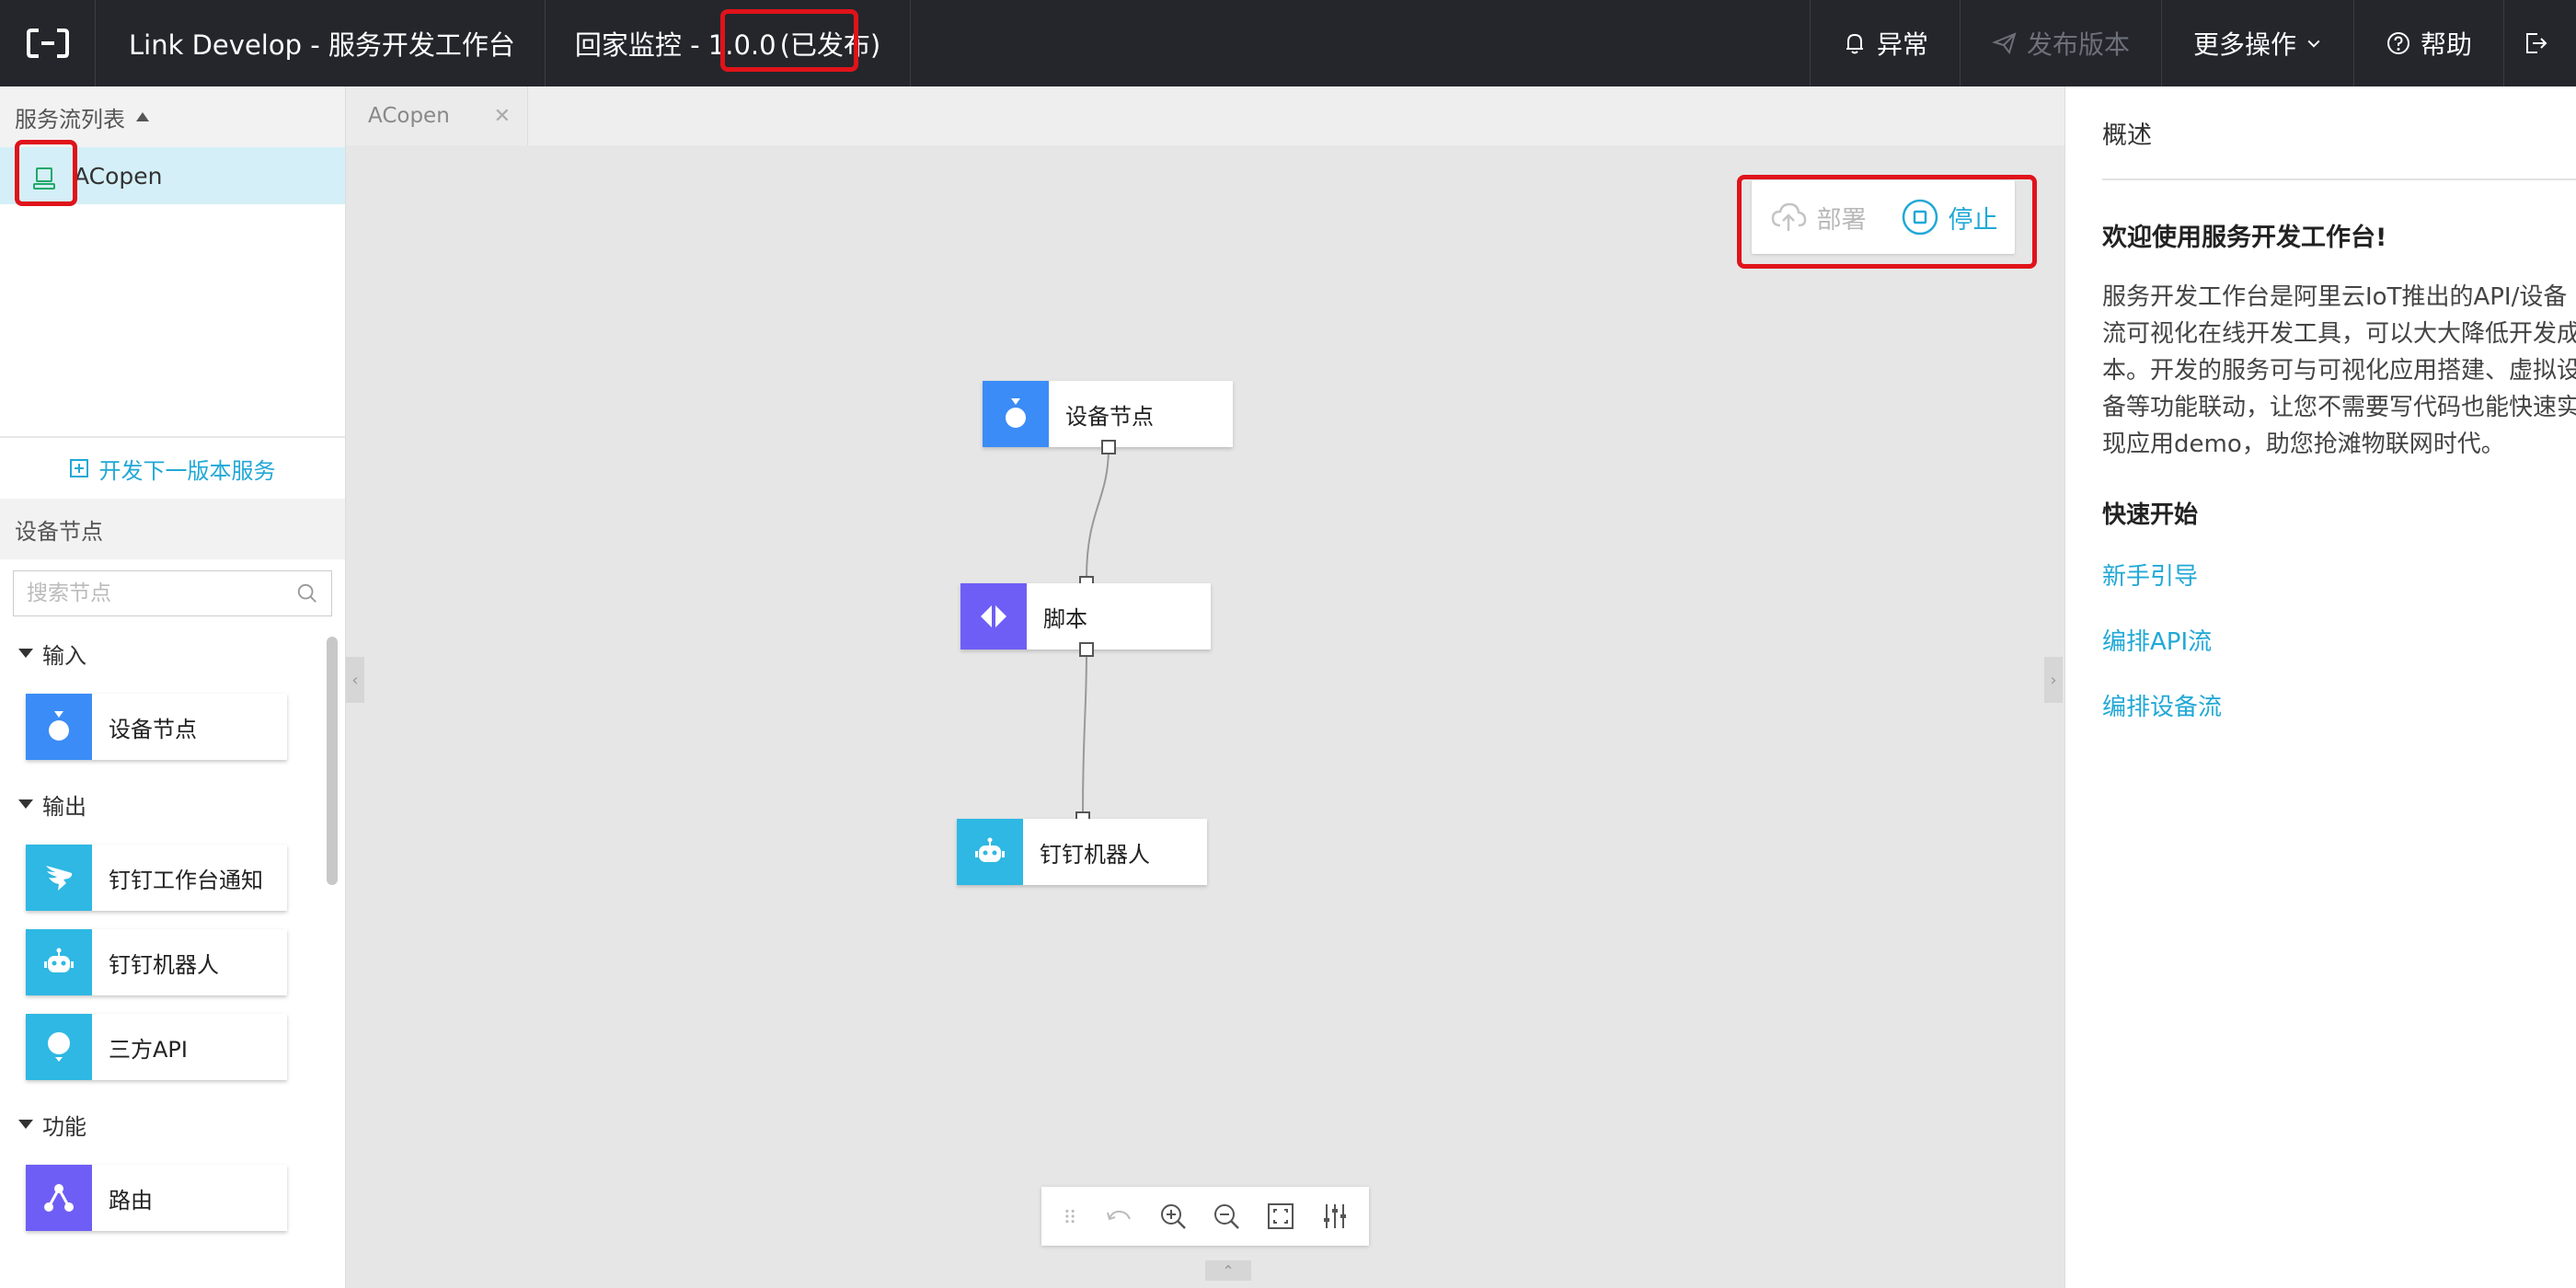  I want to click on device-flow-link: 编排设备流, so click(2339, 705).